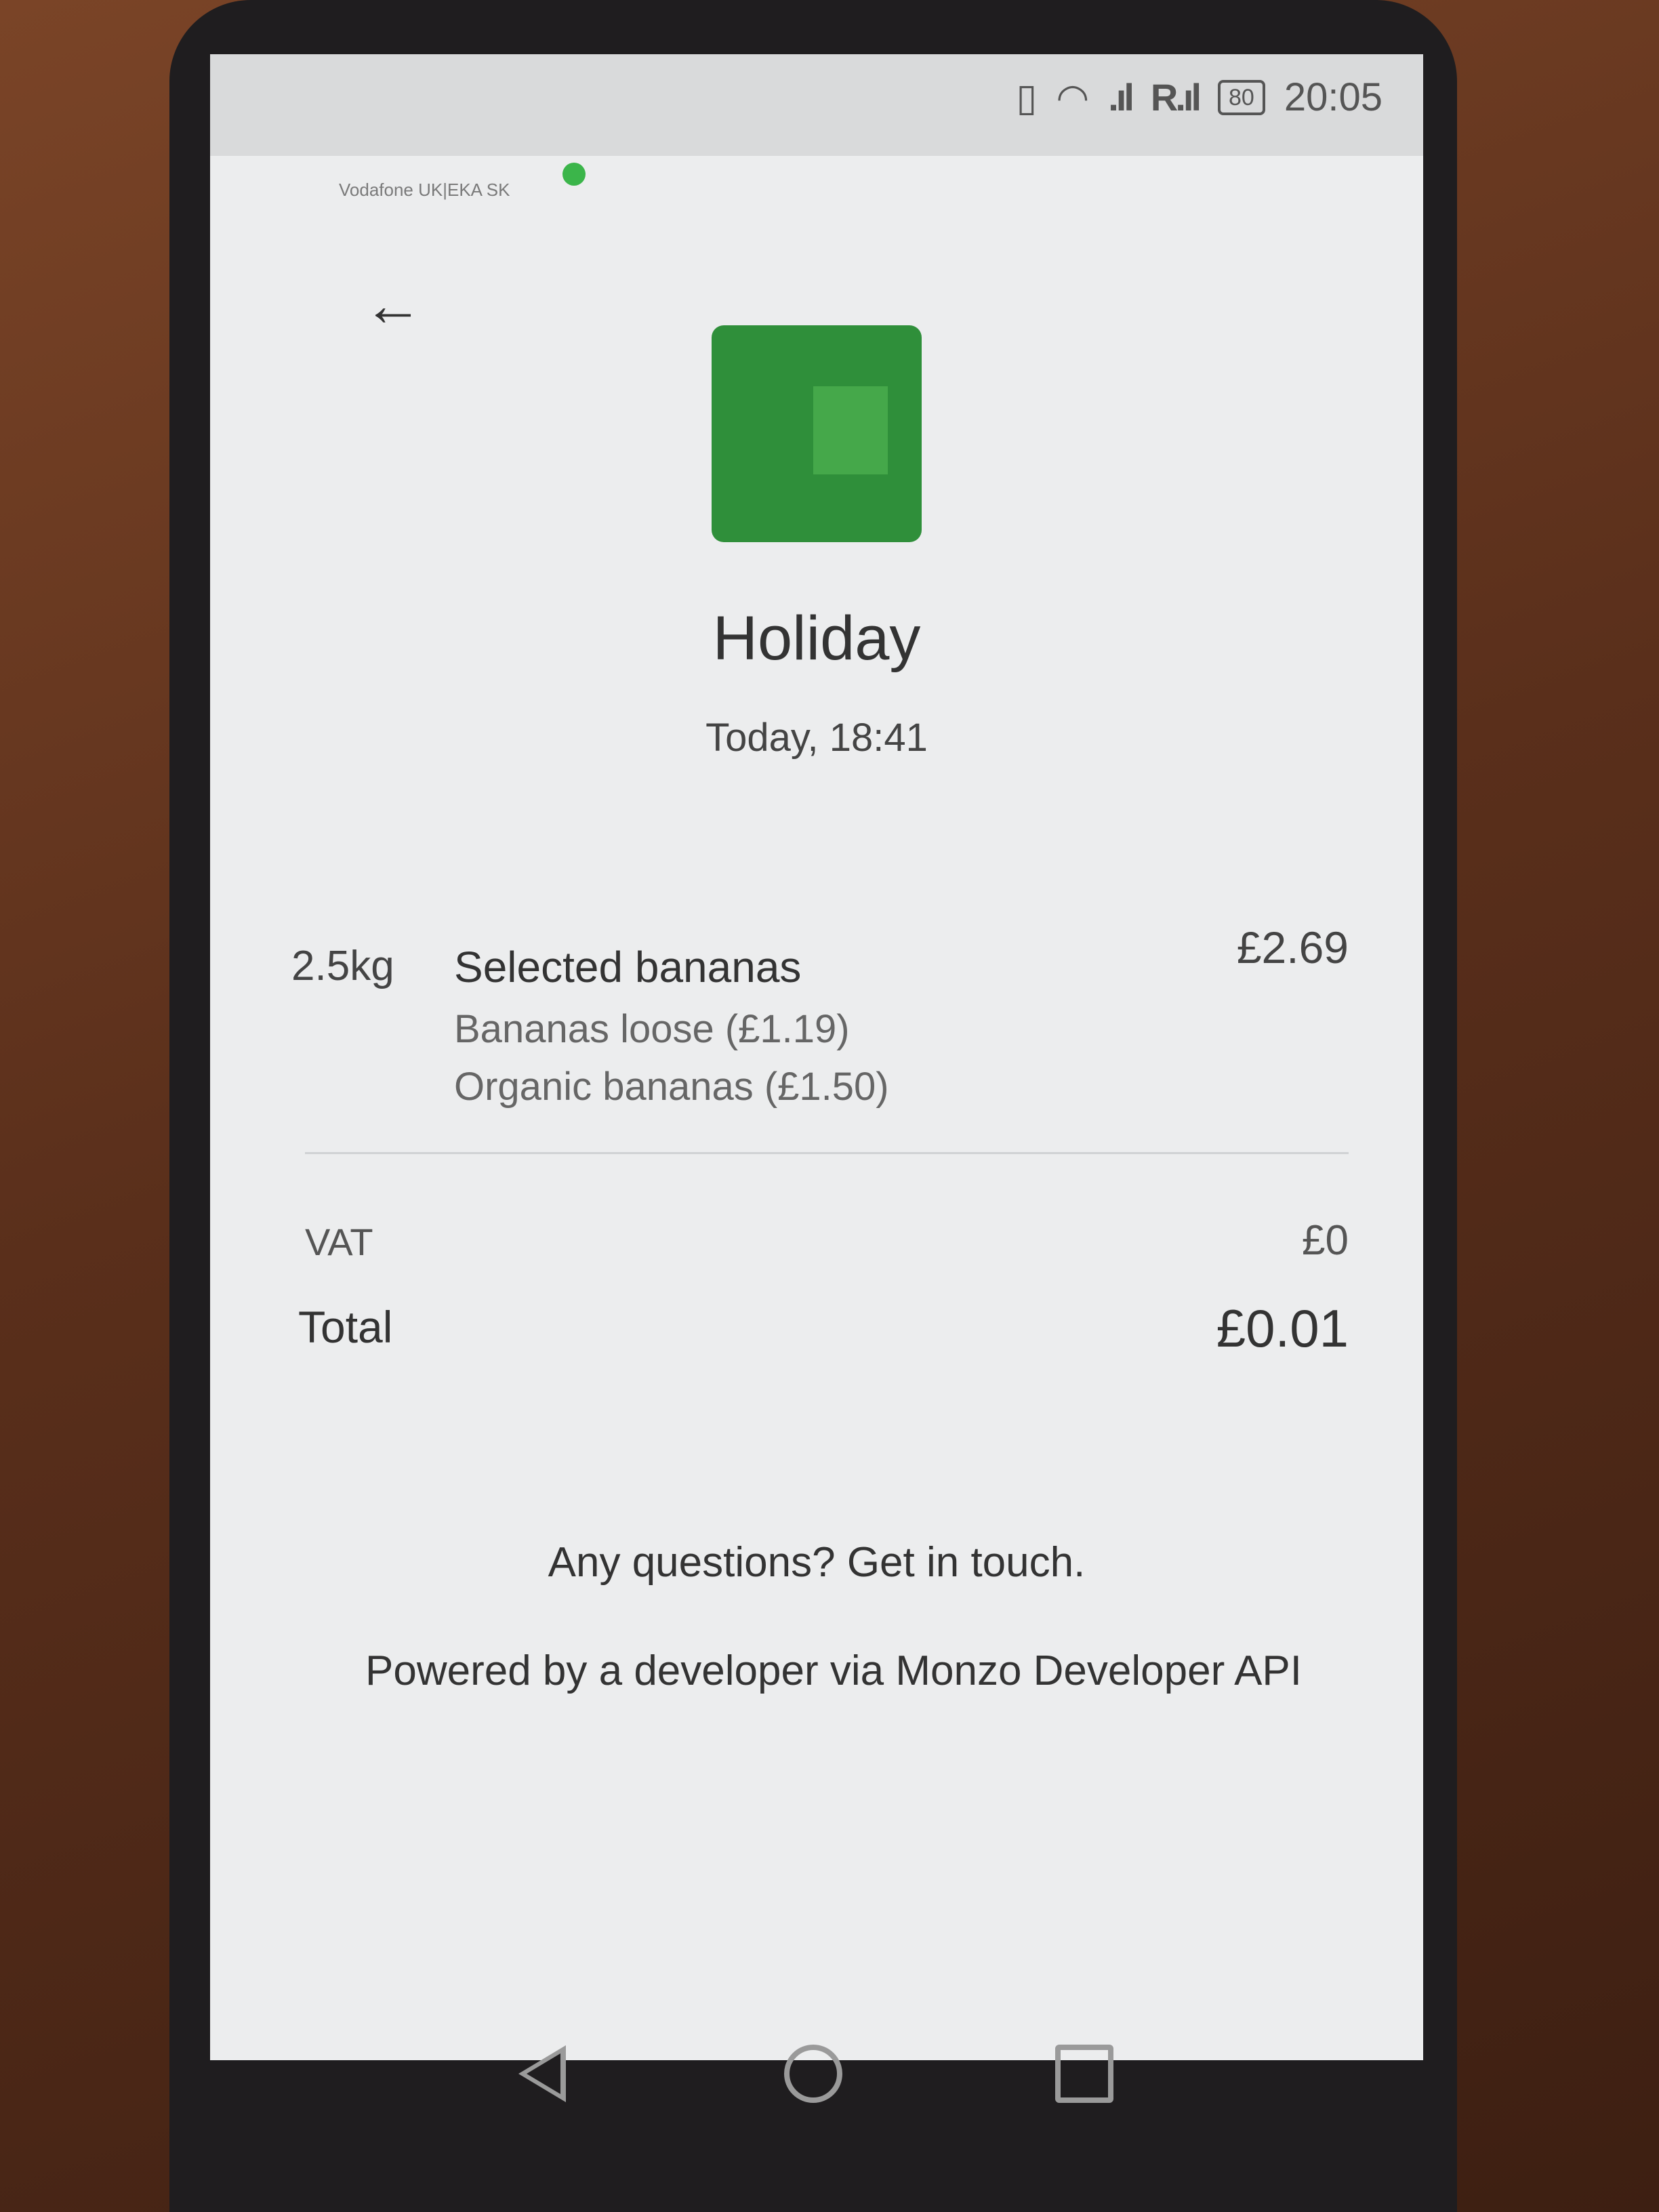 This screenshot has height=2212, width=1659. I want to click on status-bar: ▯ ◠ .ıl R.ıl 80 20:05, so click(817, 105).